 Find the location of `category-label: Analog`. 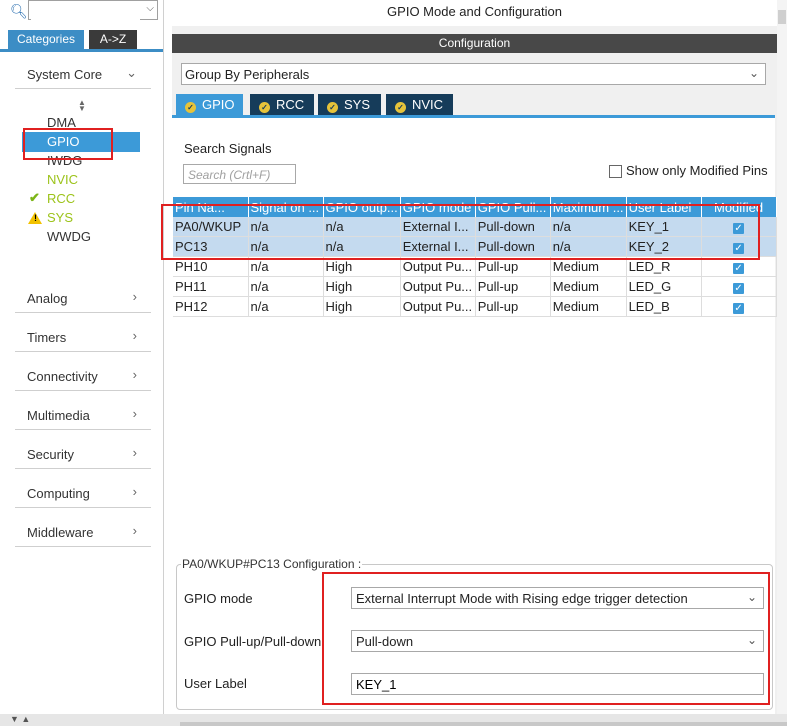

category-label: Analog is located at coordinates (47, 298).